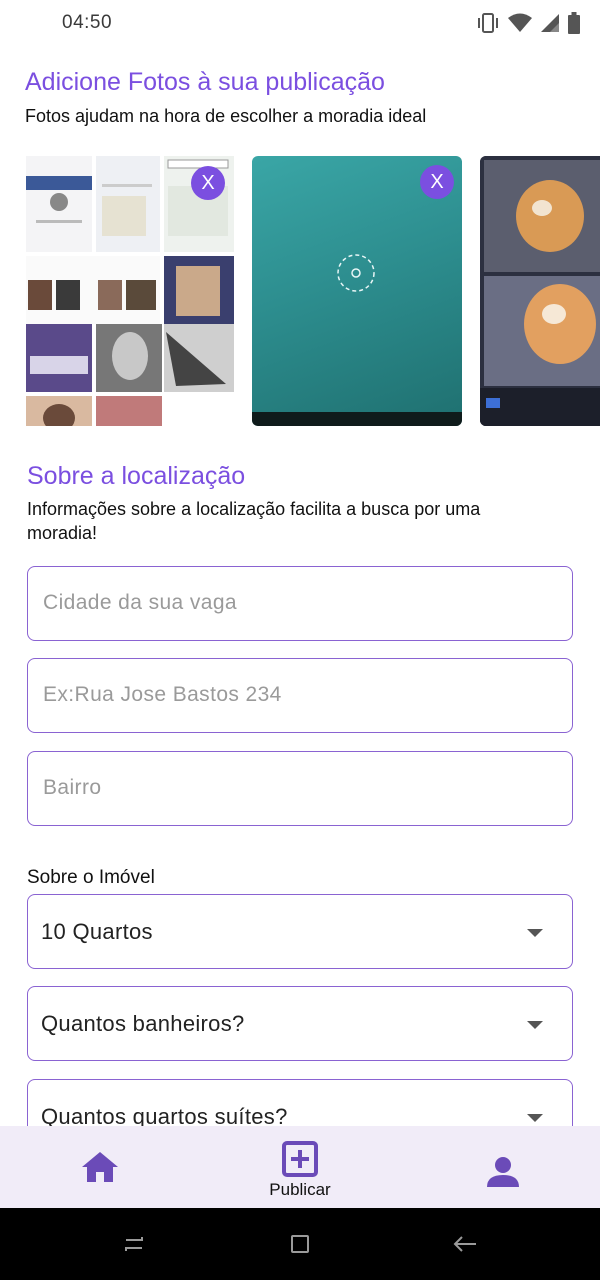 The height and width of the screenshot is (1280, 600). I want to click on photo-thumbnail, so click(540, 291).